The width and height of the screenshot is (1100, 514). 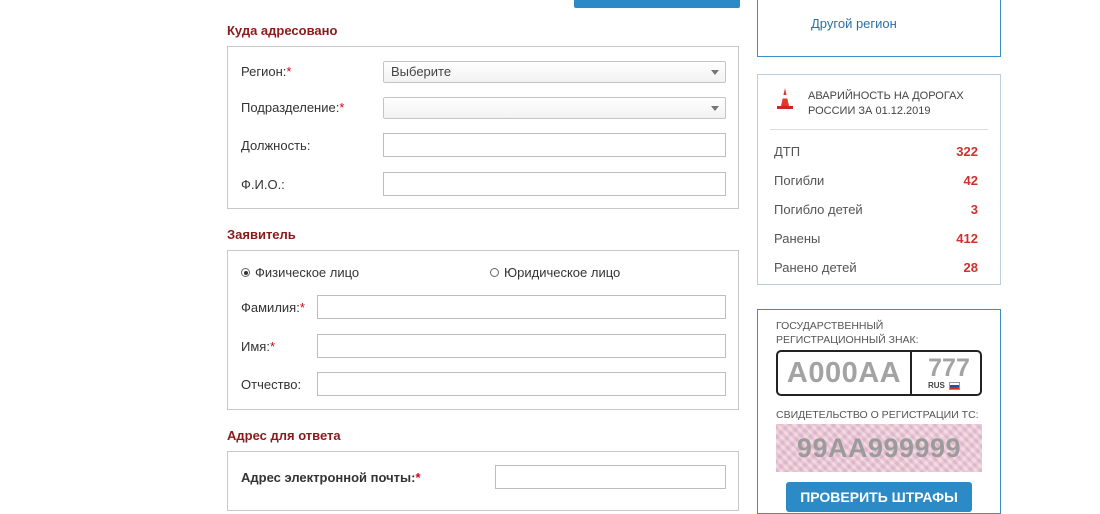 I want to click on divider, so click(x=879, y=129).